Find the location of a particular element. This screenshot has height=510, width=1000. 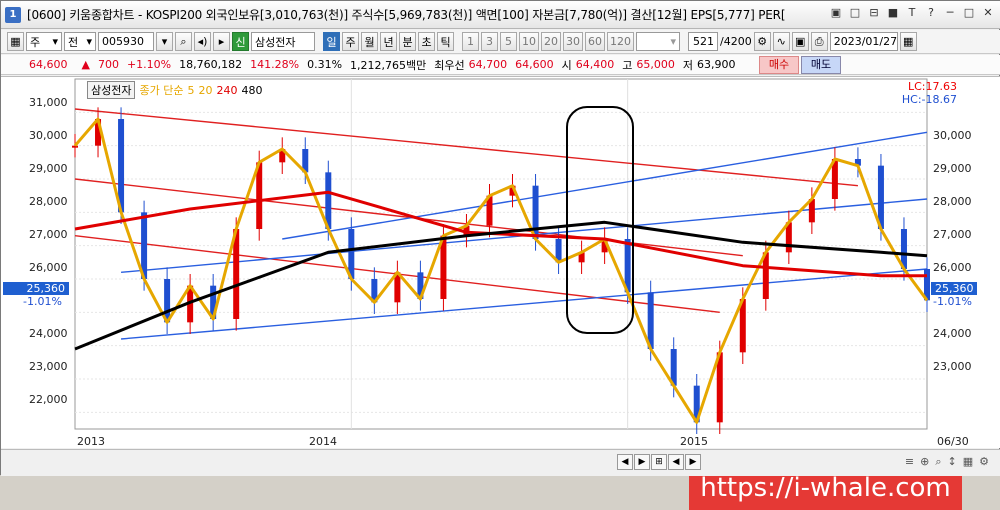

y-tick-right: 26,000 is located at coordinates (952, 267).